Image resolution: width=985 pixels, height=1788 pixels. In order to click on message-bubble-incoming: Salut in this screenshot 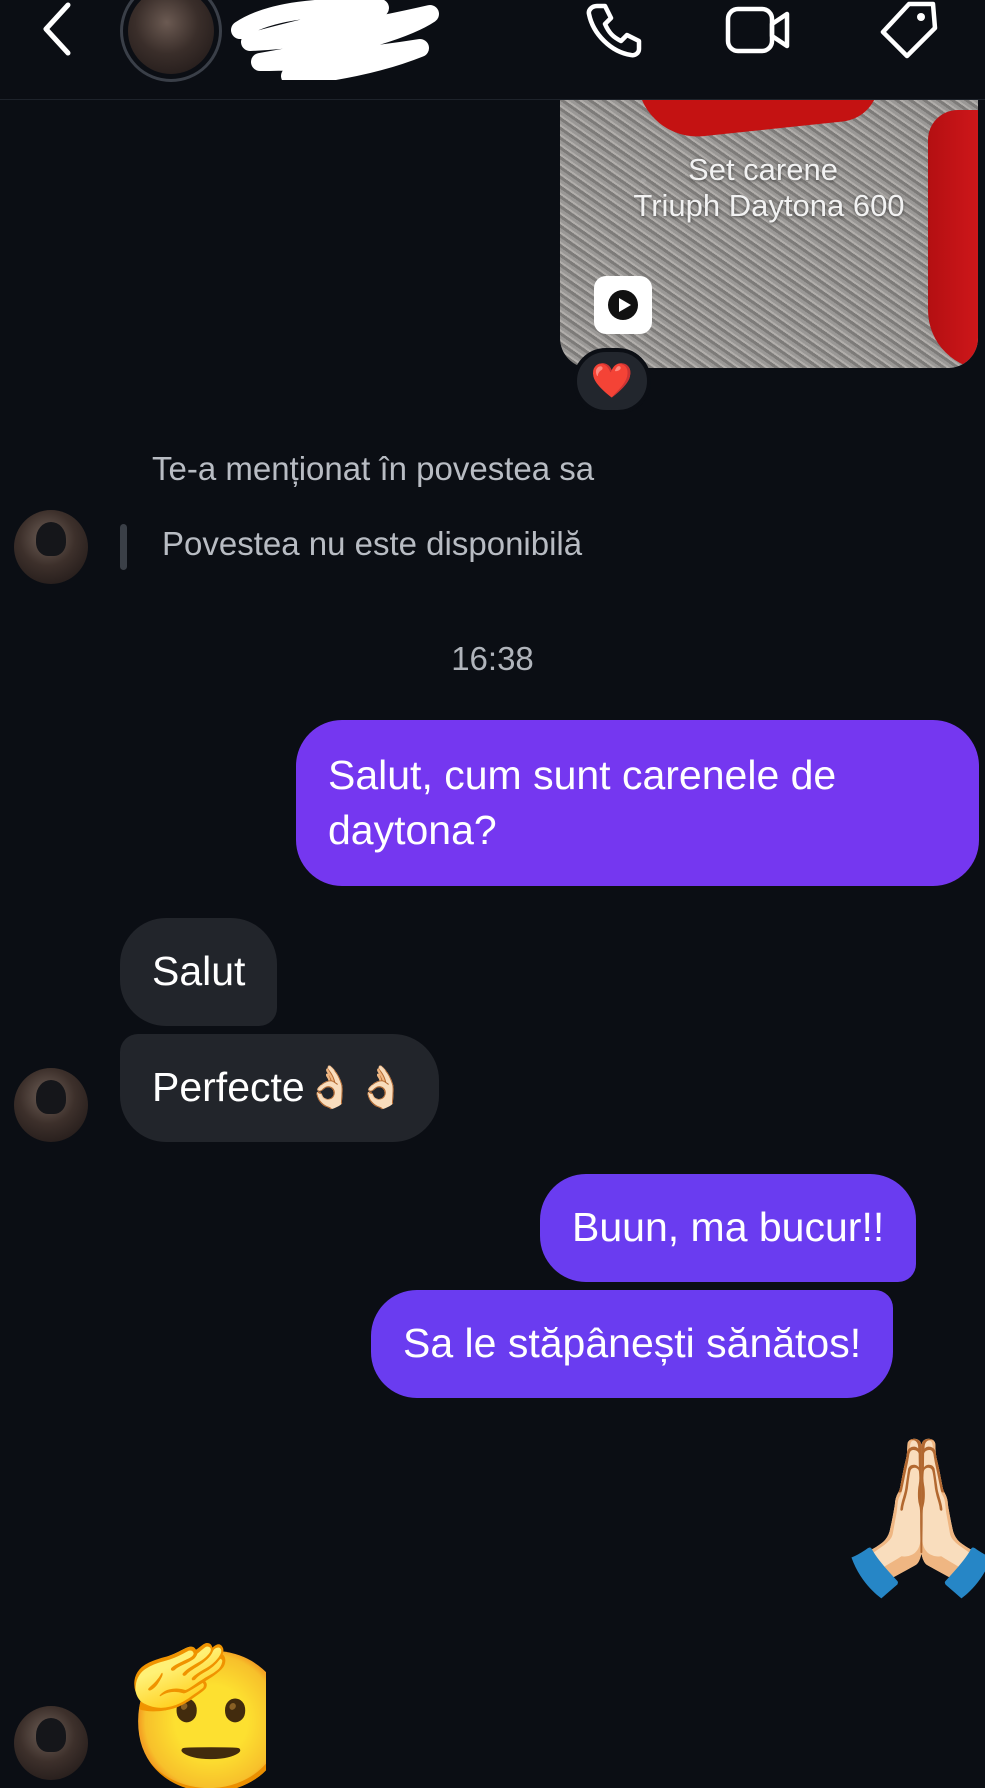, I will do `click(199, 972)`.